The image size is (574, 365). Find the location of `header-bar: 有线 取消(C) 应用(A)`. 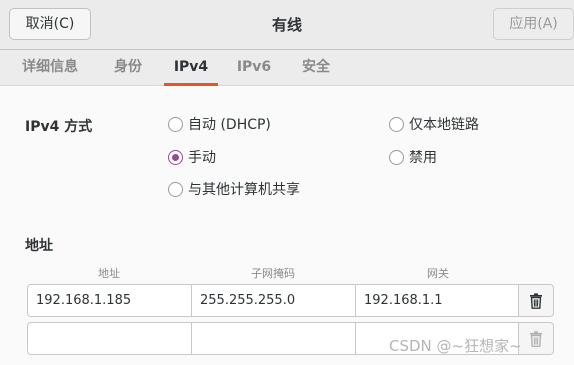

header-bar: 有线 取消(C) 应用(A) is located at coordinates (287, 25).